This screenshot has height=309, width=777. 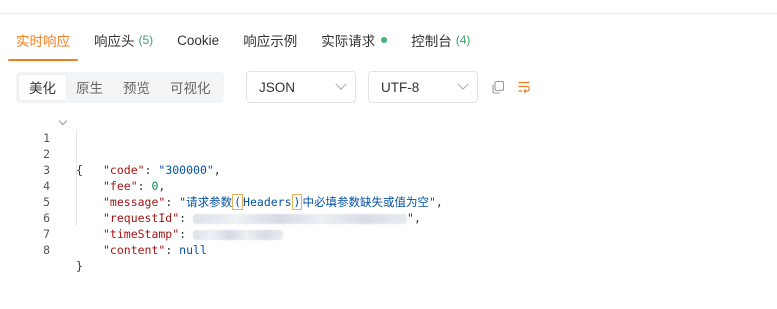 What do you see at coordinates (238, 202) in the screenshot?
I see `bracket-highlight: (` at bounding box center [238, 202].